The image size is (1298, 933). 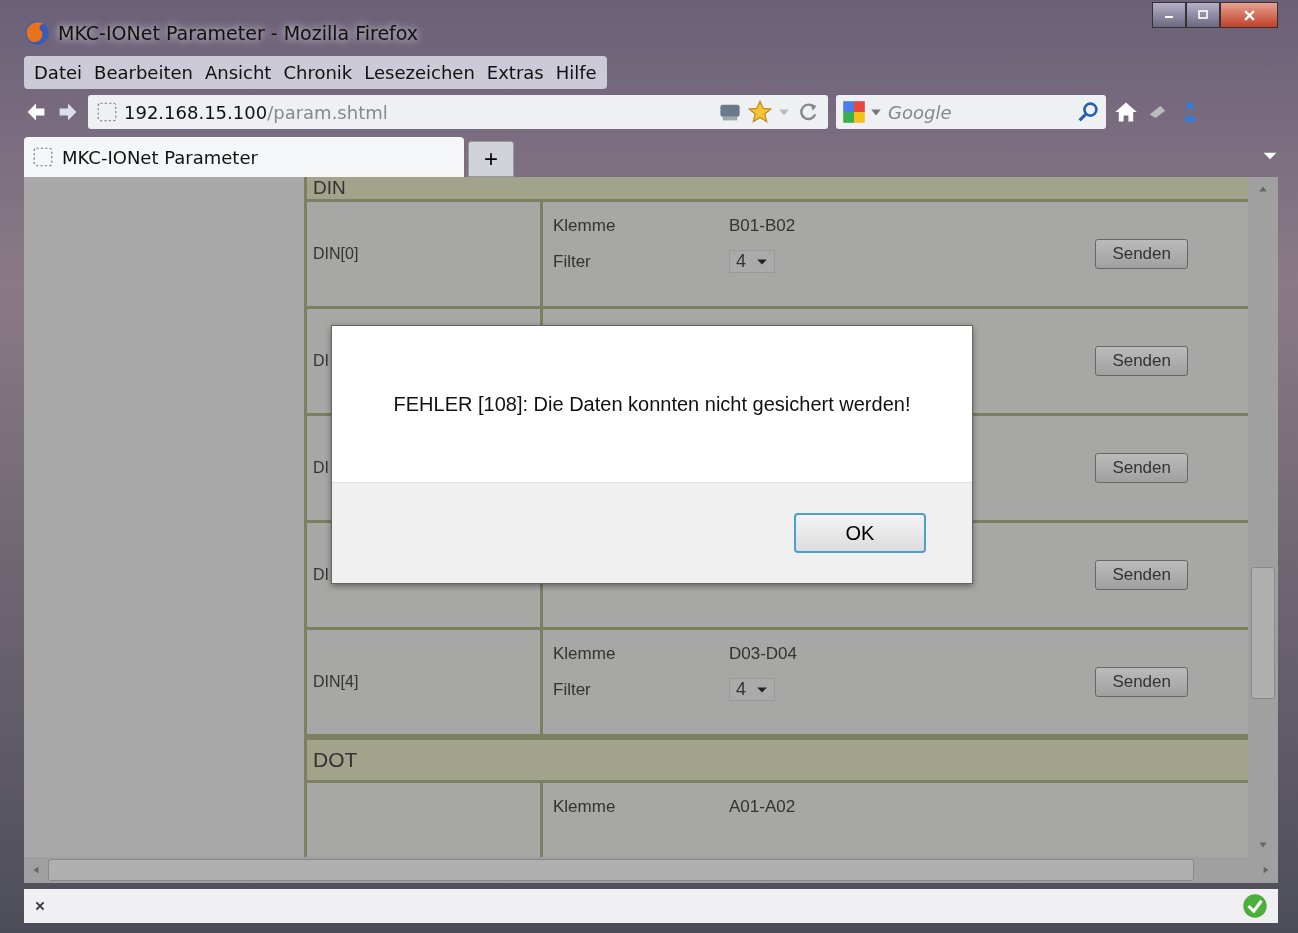 I want to click on field-value: B01-B02, so click(x=762, y=226).